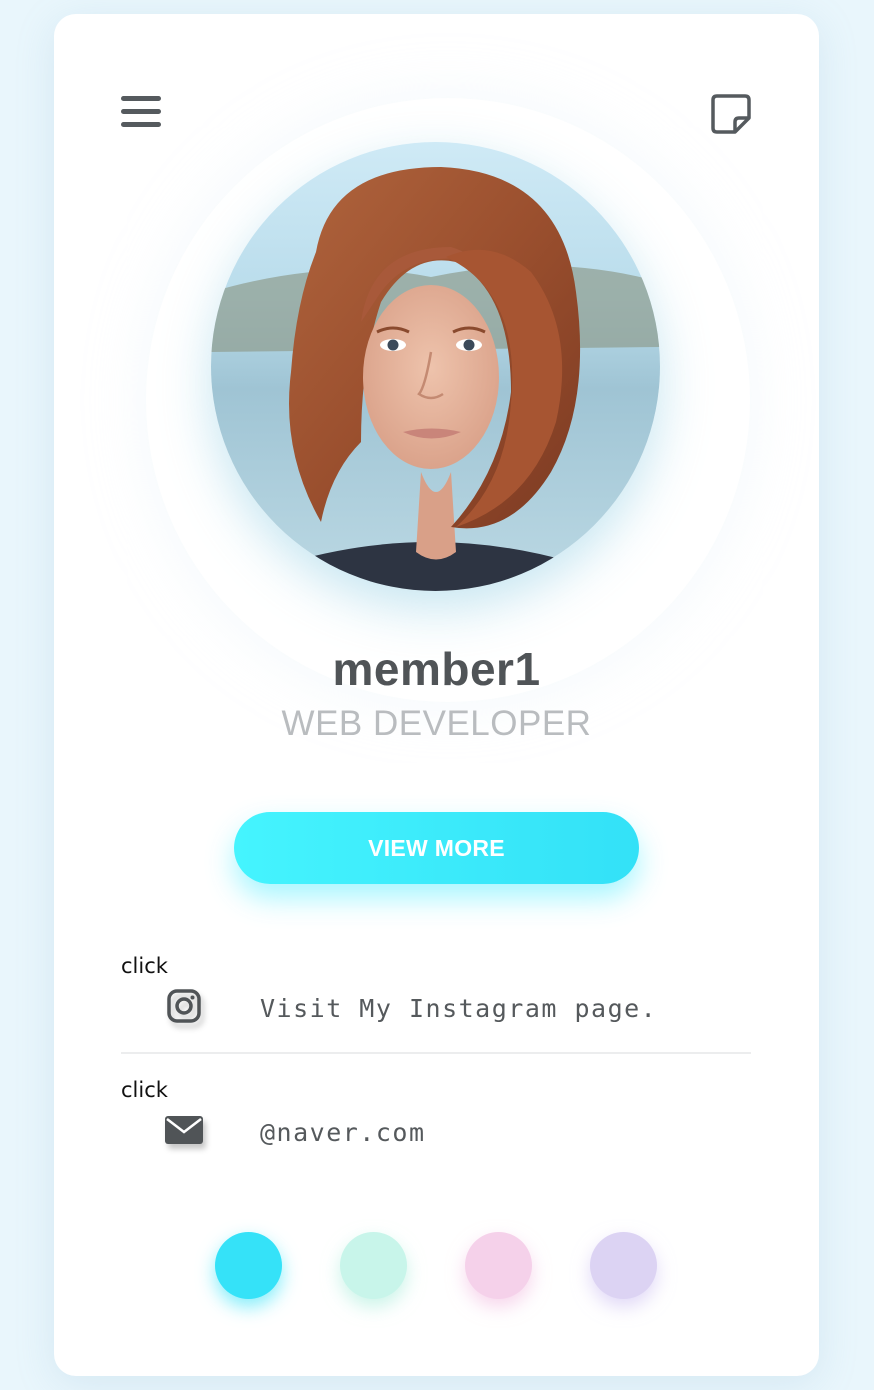  I want to click on instagram-icon, so click(184, 1006).